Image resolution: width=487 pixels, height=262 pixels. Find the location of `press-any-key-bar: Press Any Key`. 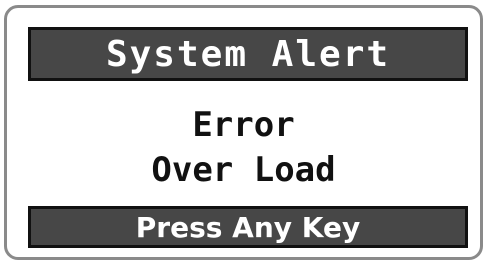

press-any-key-bar: Press Any Key is located at coordinates (248, 227).